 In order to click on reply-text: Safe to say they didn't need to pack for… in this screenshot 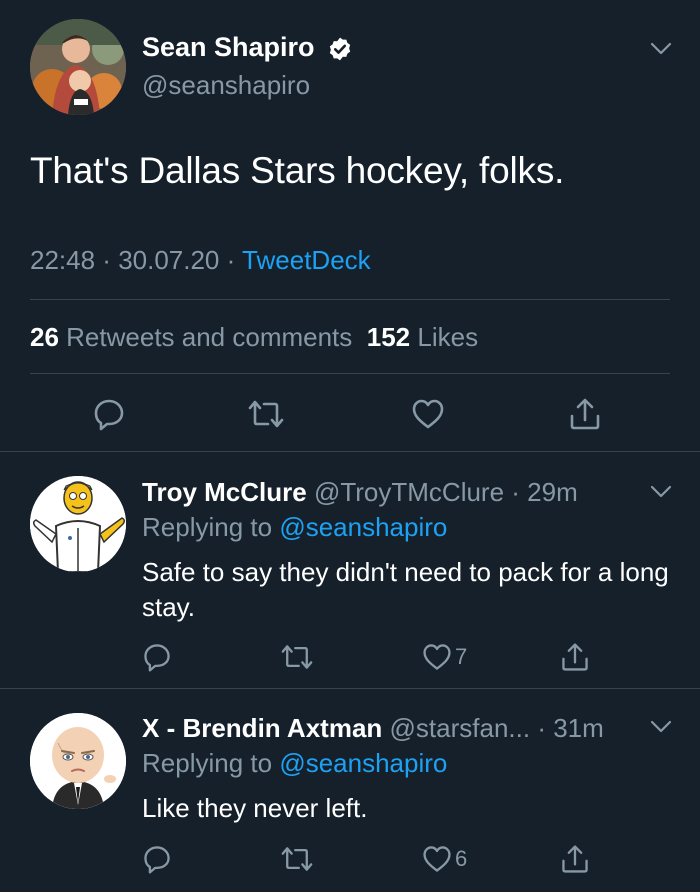, I will do `click(405, 589)`.